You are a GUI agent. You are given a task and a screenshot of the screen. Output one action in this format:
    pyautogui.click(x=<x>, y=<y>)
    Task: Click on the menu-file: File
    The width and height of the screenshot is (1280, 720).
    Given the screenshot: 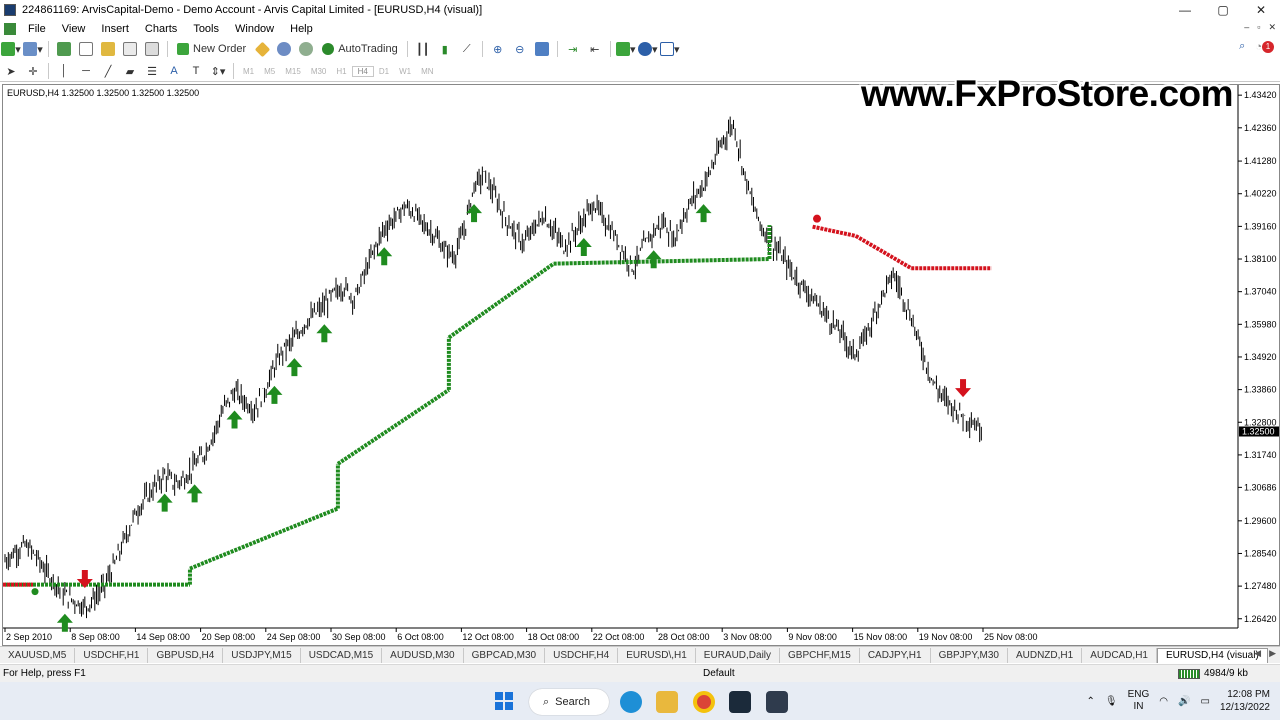 What is the action you would take?
    pyautogui.click(x=37, y=29)
    